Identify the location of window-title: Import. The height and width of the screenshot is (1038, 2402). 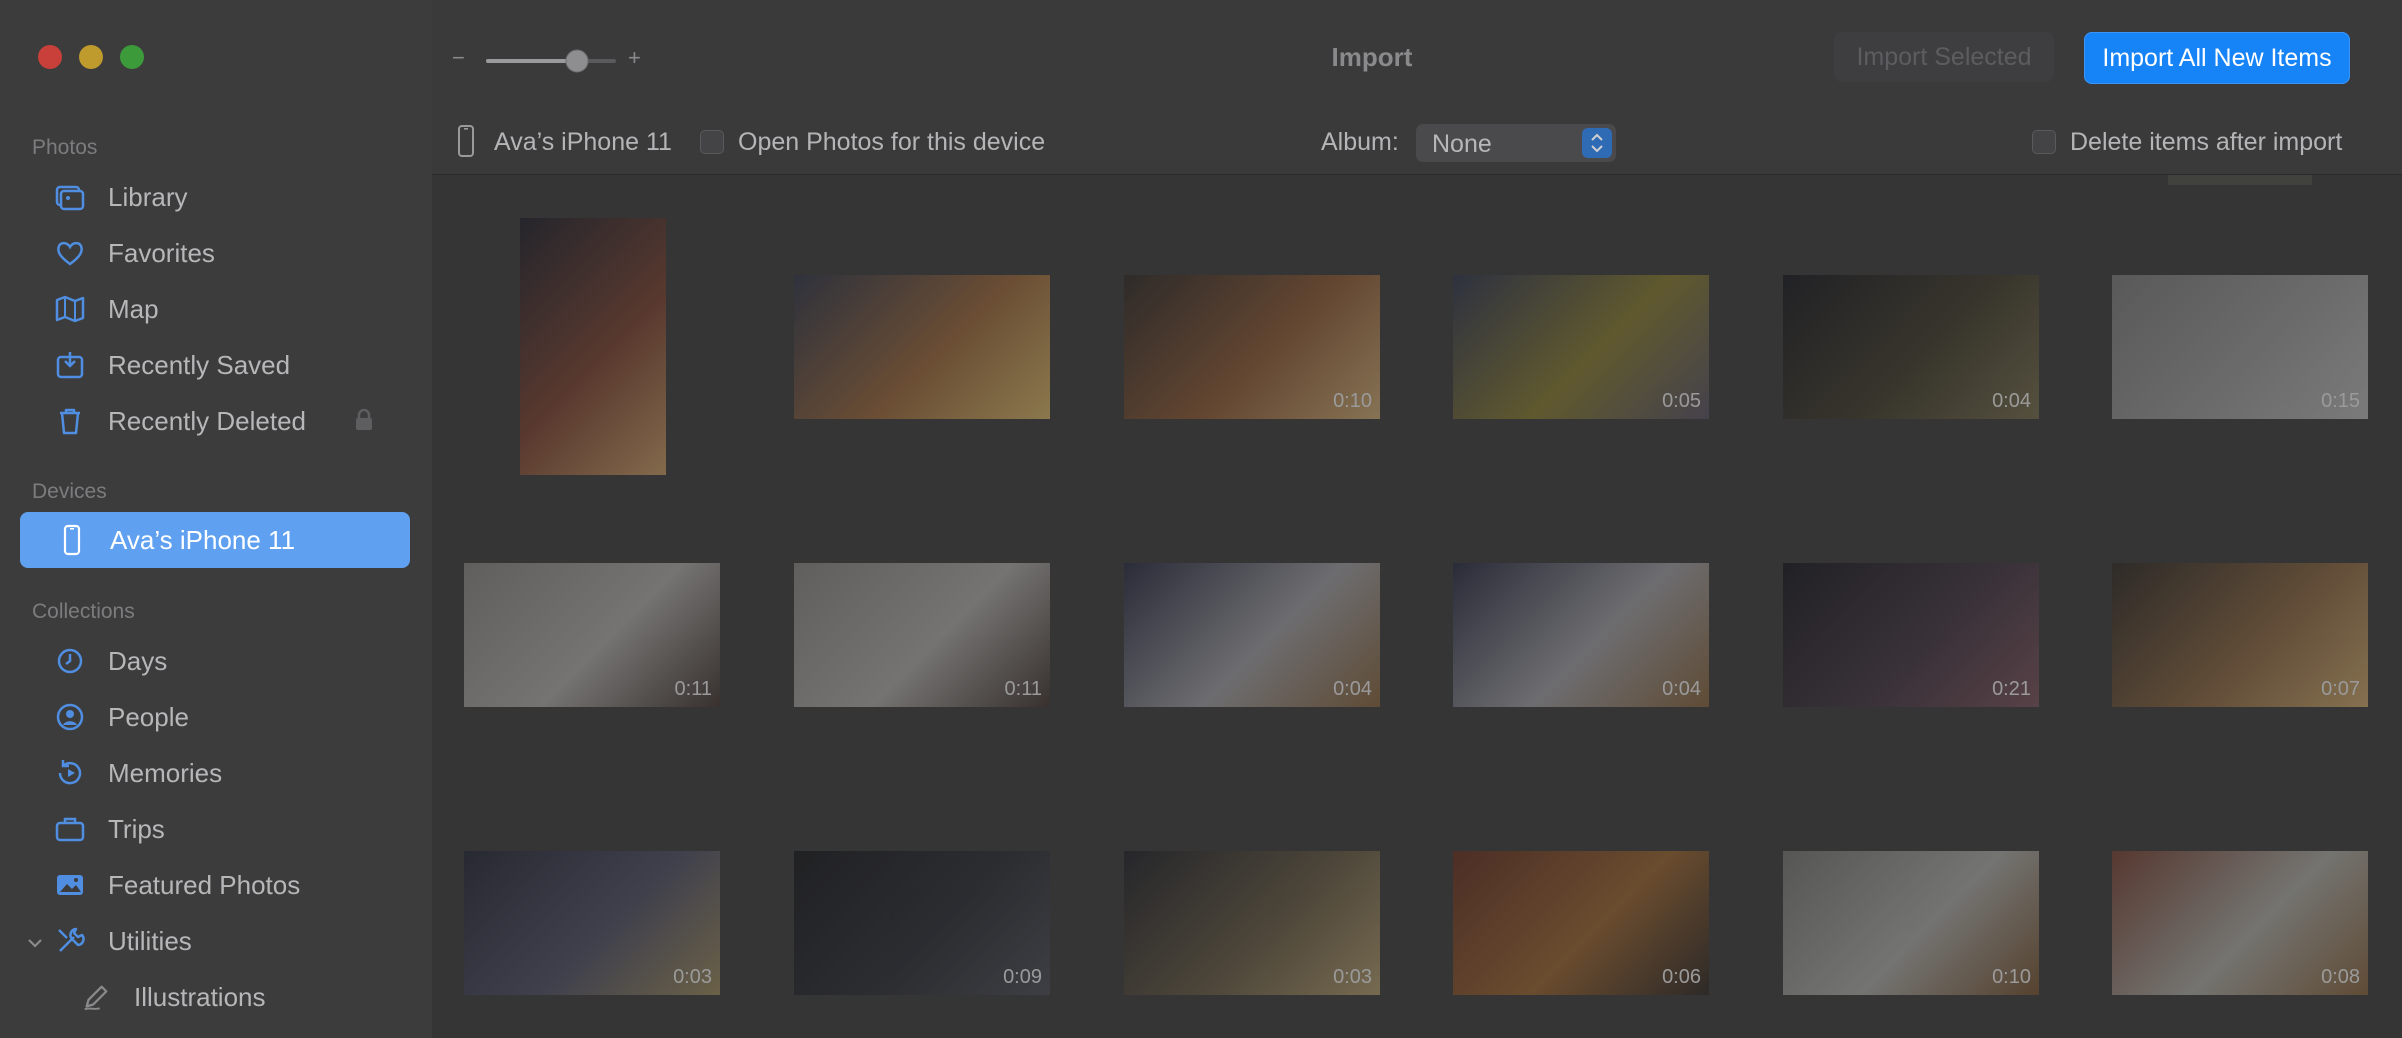
(1372, 57).